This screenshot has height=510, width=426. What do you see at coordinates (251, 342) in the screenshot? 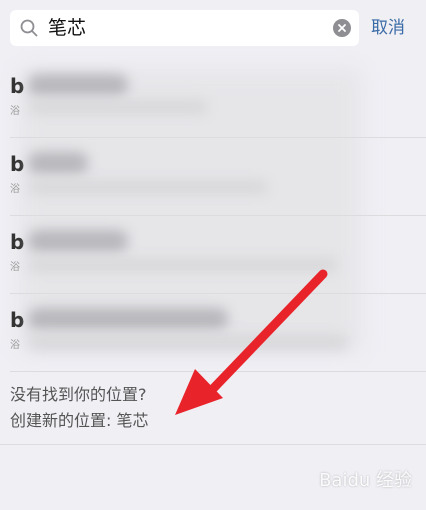
I see `red-arrow-annotation` at bounding box center [251, 342].